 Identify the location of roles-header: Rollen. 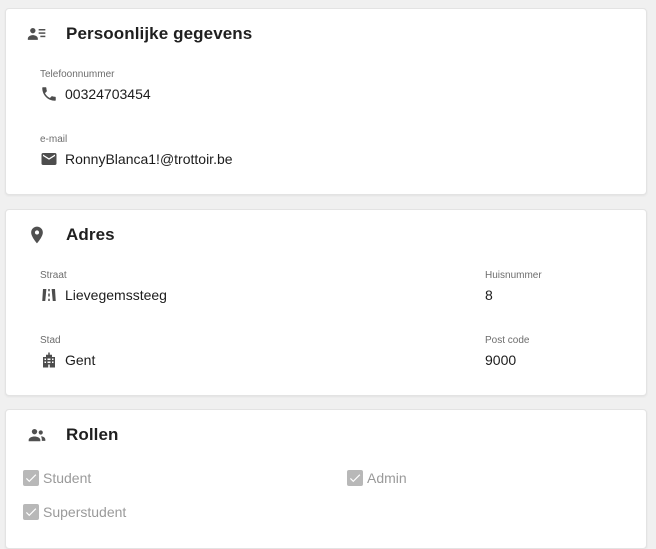
(72, 435).